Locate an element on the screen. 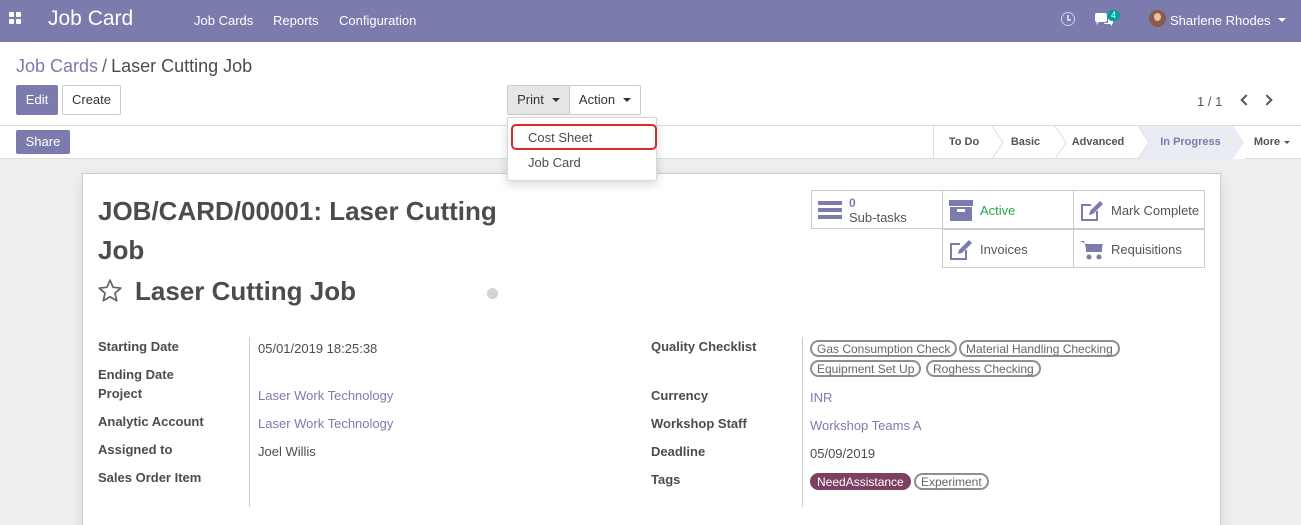 The height and width of the screenshot is (525, 1301). print-label: Print is located at coordinates (530, 99).